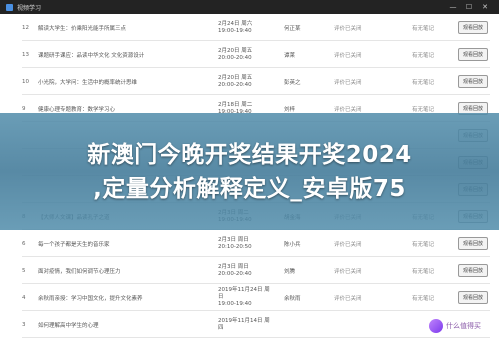 The width and height of the screenshot is (499, 341). What do you see at coordinates (463, 326) in the screenshot?
I see `watermark-text: 什么值得买` at bounding box center [463, 326].